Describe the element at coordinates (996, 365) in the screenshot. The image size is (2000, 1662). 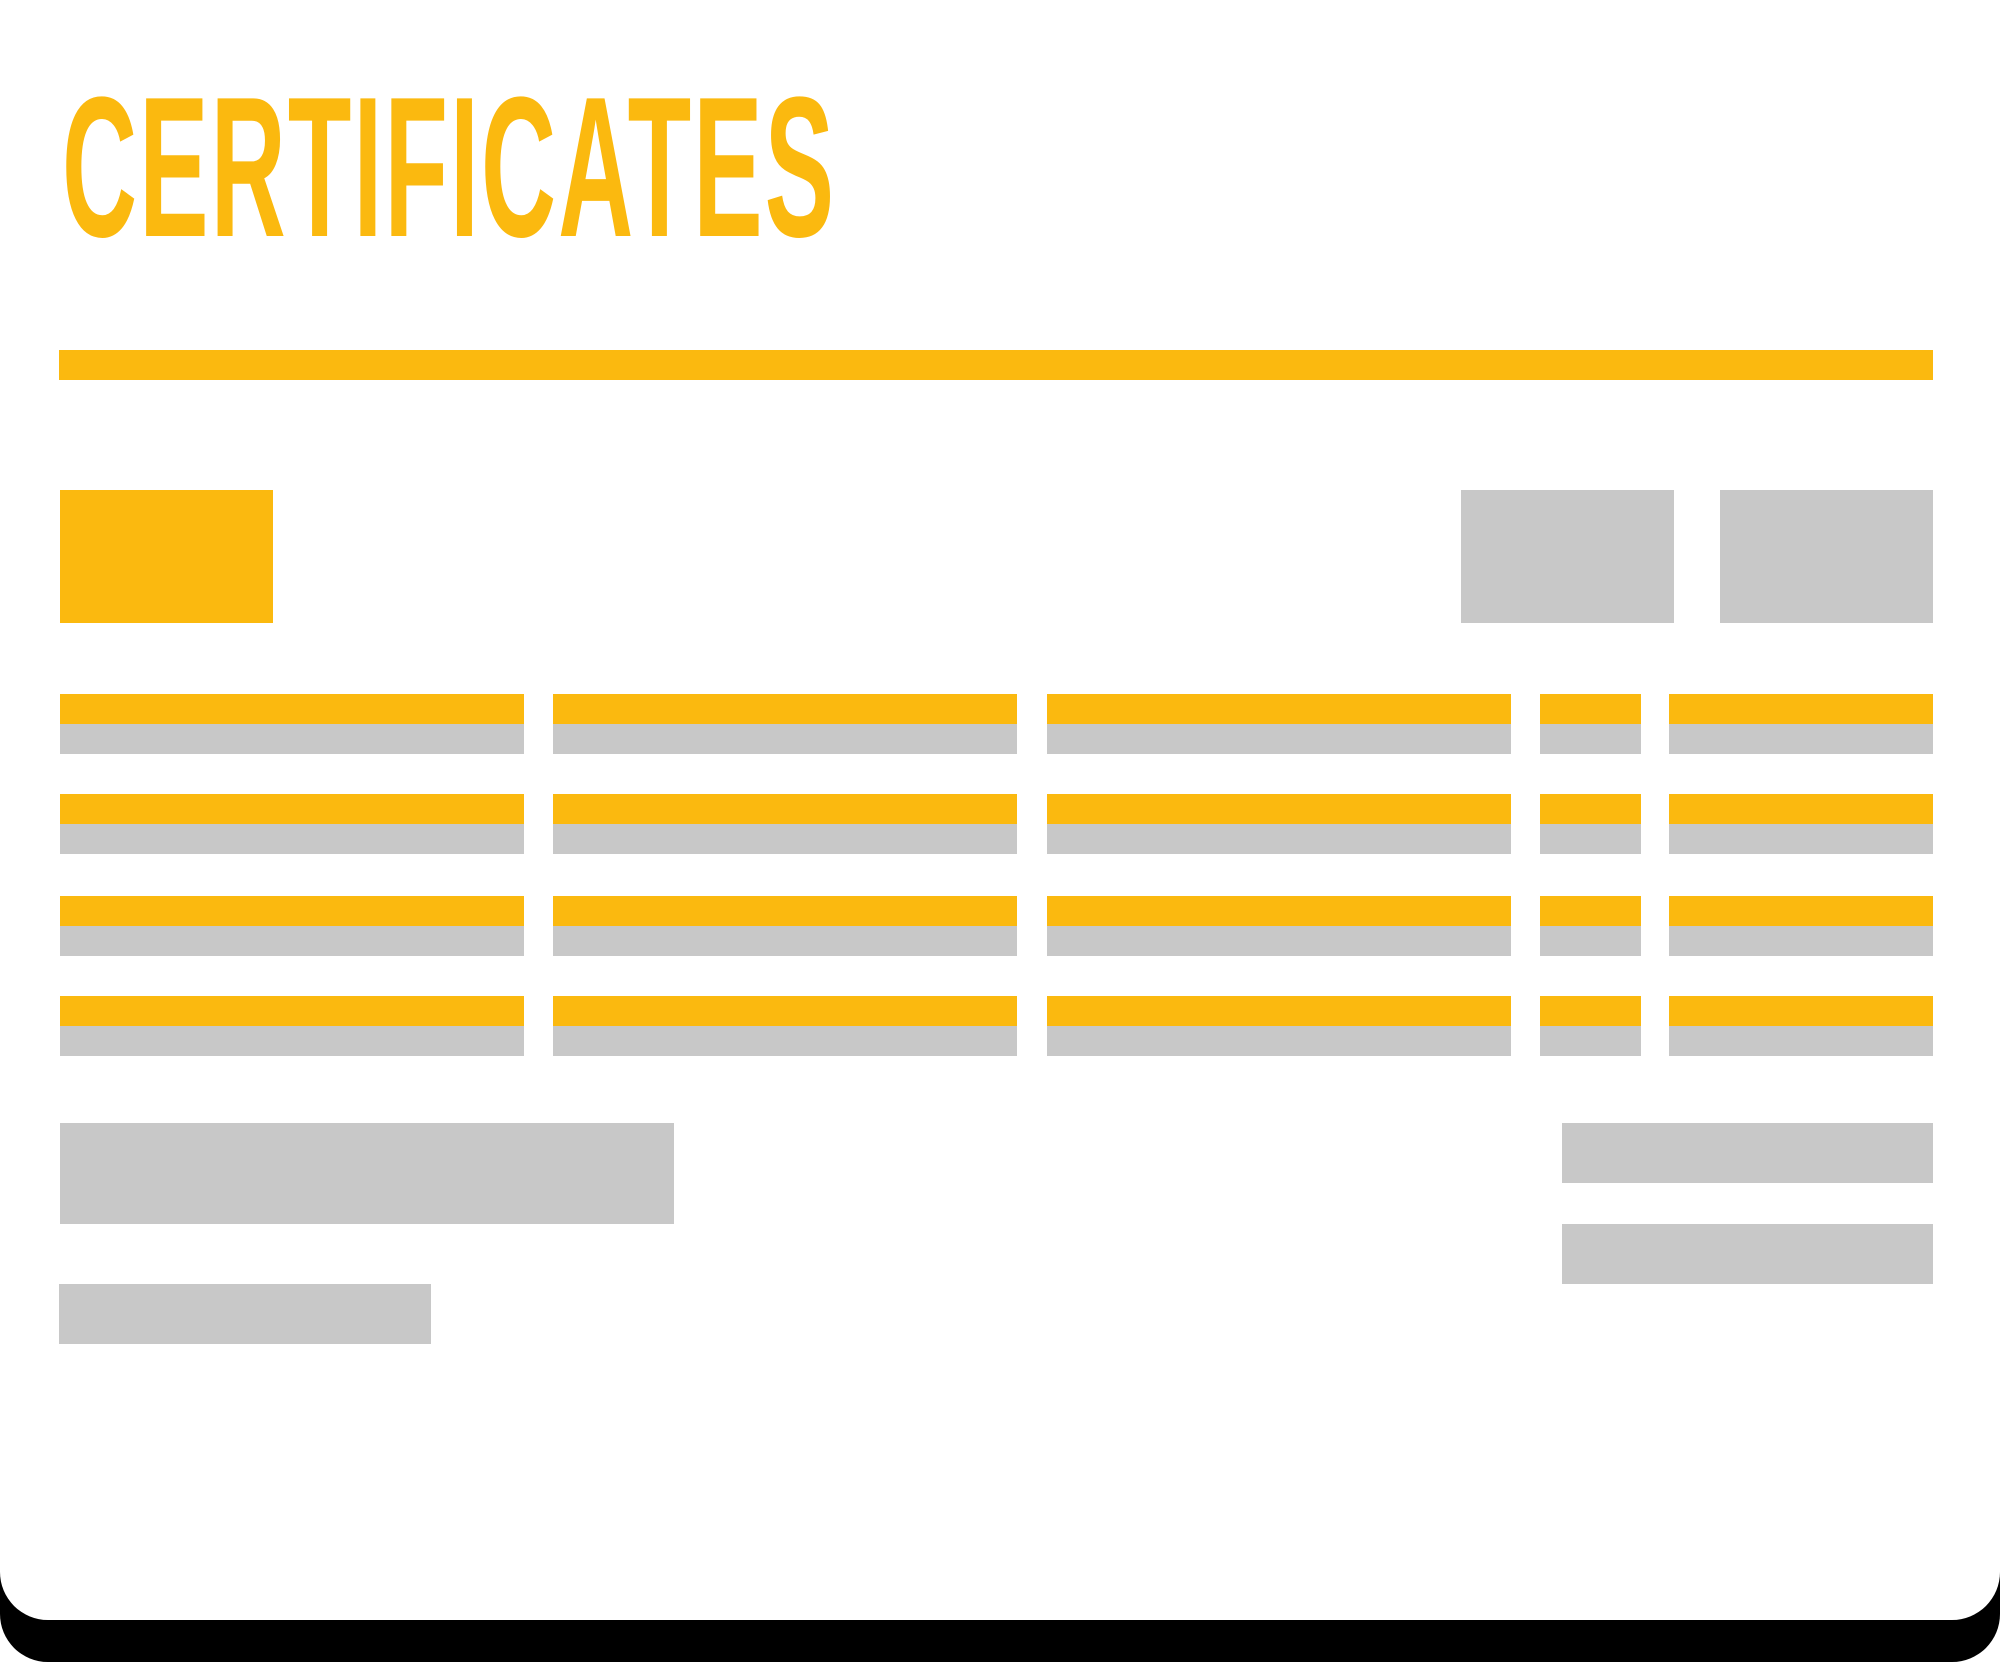
I see `title-underline` at that location.